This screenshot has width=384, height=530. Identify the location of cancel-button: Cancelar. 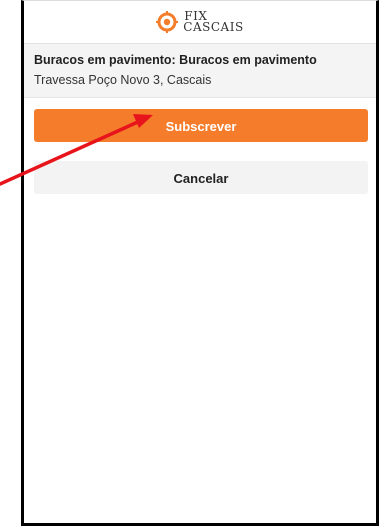
(201, 177).